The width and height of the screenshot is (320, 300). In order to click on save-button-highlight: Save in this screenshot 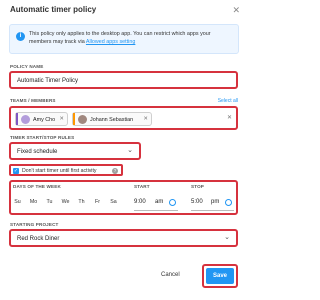, I will do `click(220, 276)`.